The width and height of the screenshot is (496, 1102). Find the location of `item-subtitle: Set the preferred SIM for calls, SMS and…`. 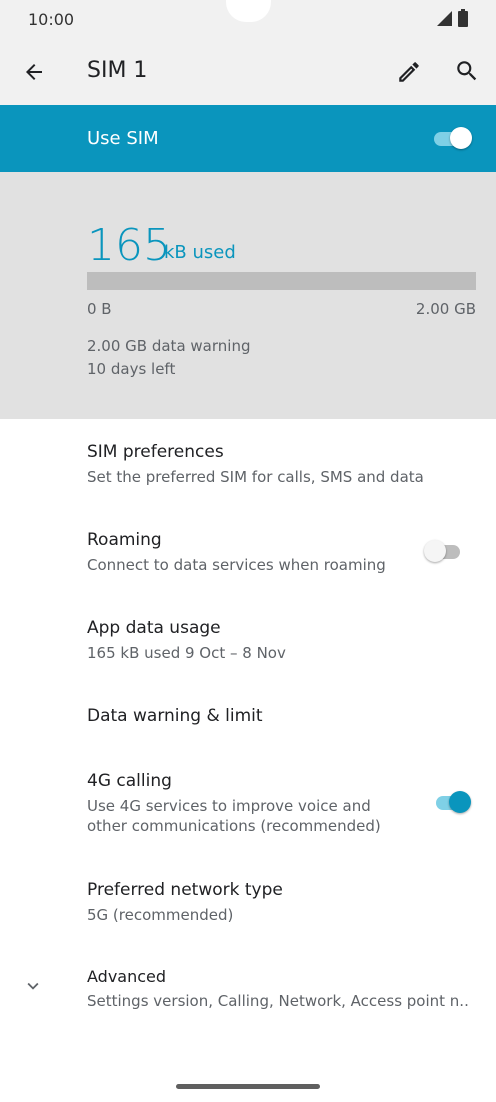

item-subtitle: Set the preferred SIM for calls, SMS and… is located at coordinates (255, 477).